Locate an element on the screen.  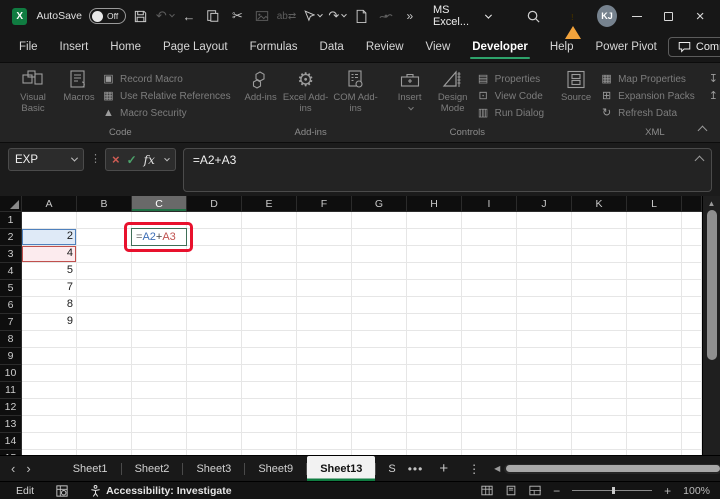
cell-H11 is located at coordinates (434, 390).